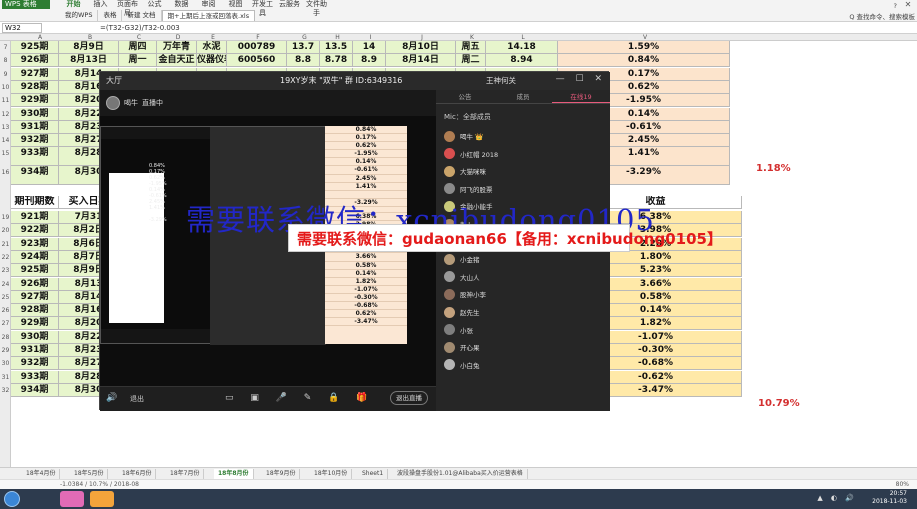 This screenshot has height=509, width=917. What do you see at coordinates (40, 37) in the screenshot?
I see `col-a: A` at bounding box center [40, 37].